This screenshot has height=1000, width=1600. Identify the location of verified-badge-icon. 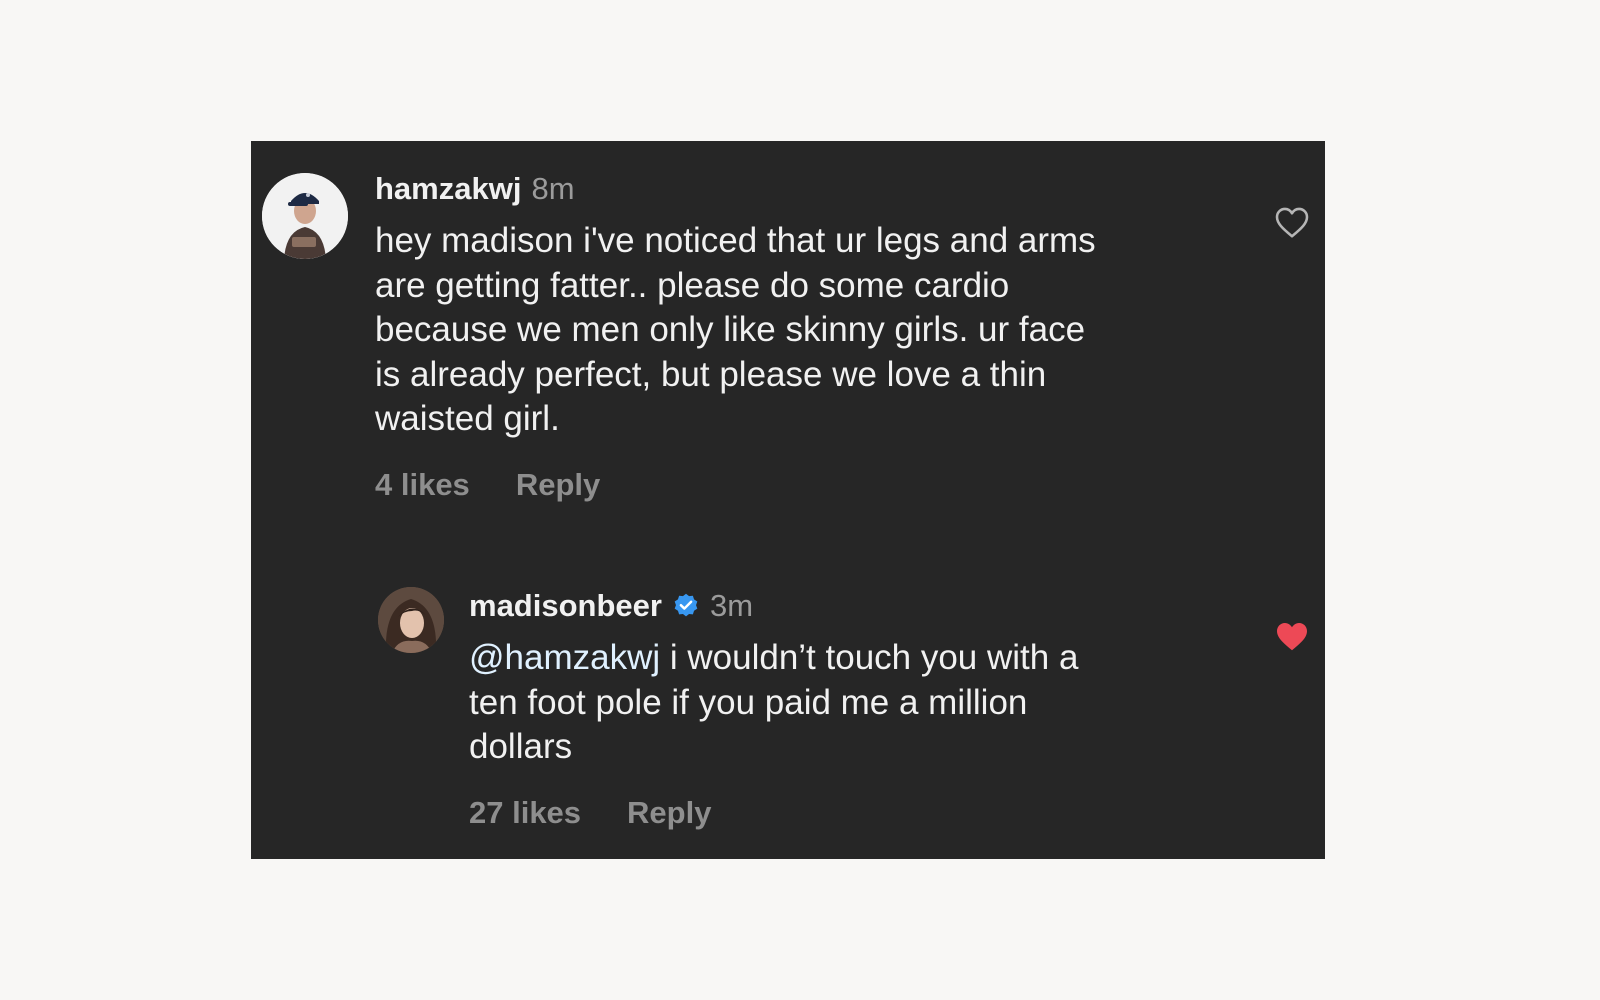
(686, 610).